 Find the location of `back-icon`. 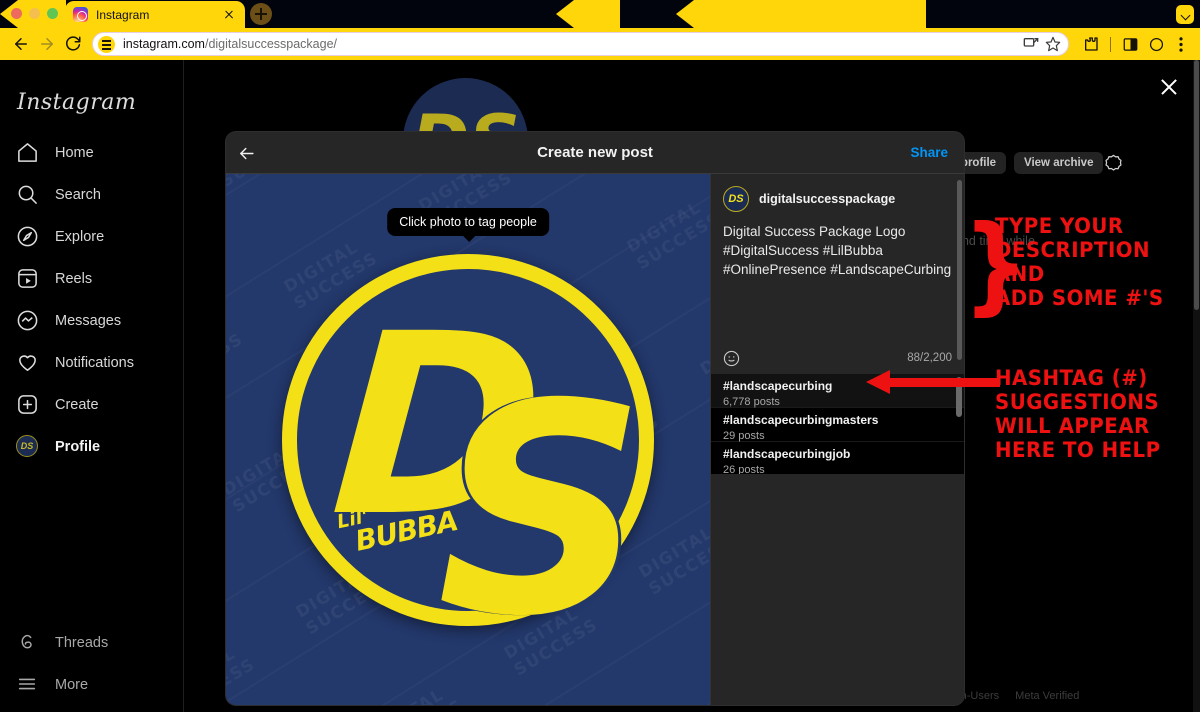

back-icon is located at coordinates (21, 44).